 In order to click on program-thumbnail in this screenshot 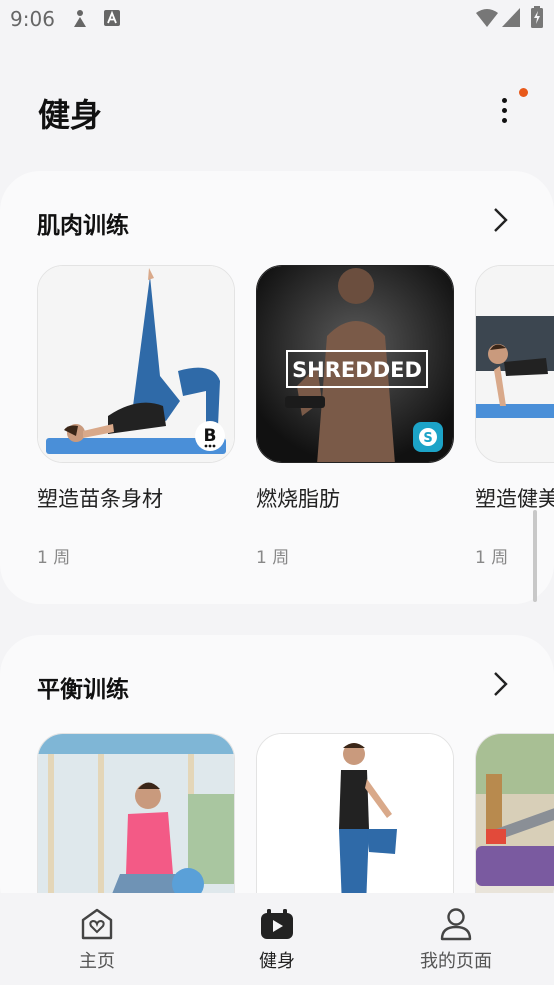, I will do `click(514, 364)`.